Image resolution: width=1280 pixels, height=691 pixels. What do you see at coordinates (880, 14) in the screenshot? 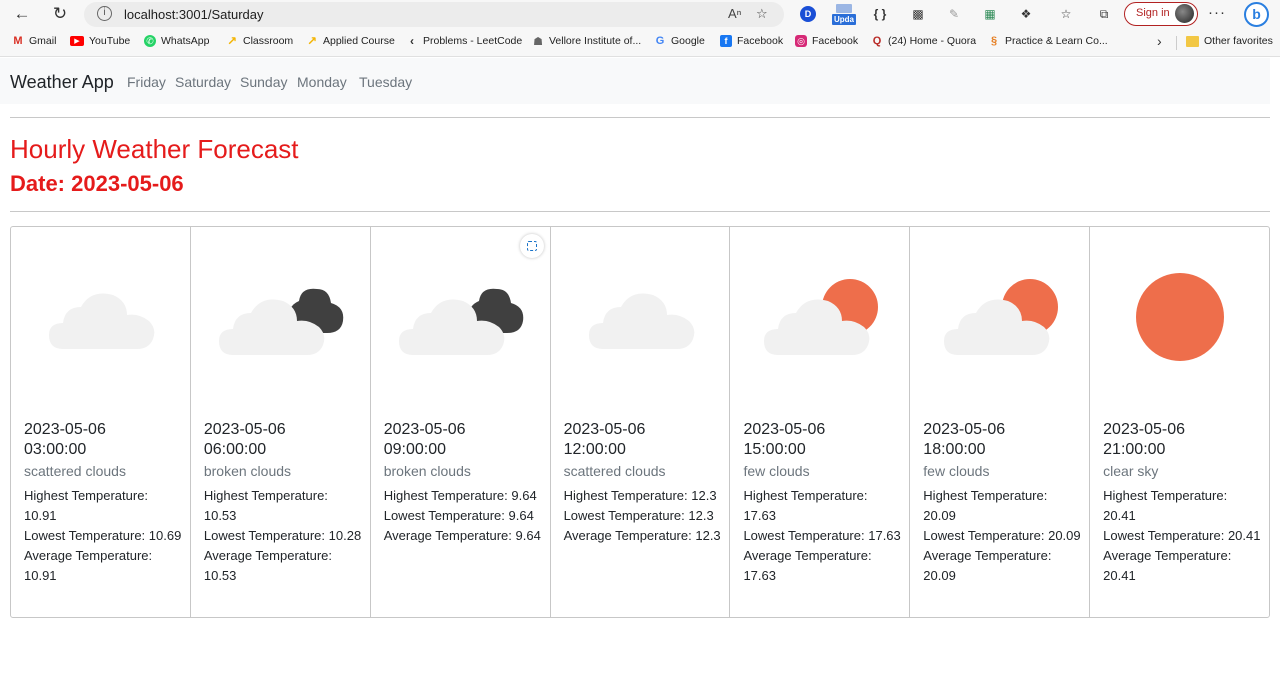
I see `json-extension-icon: { }` at bounding box center [880, 14].